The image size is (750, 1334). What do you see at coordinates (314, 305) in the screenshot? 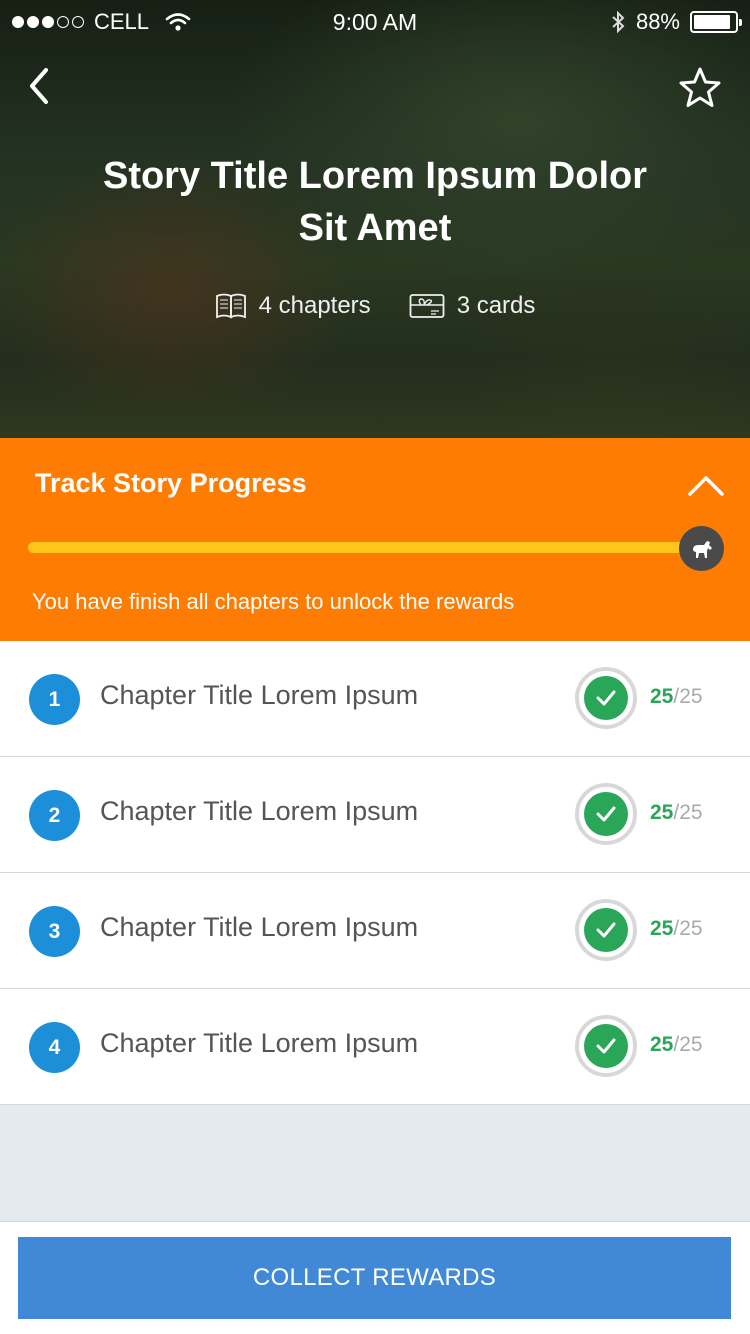
I see `chapters-count: 4 chapters` at bounding box center [314, 305].